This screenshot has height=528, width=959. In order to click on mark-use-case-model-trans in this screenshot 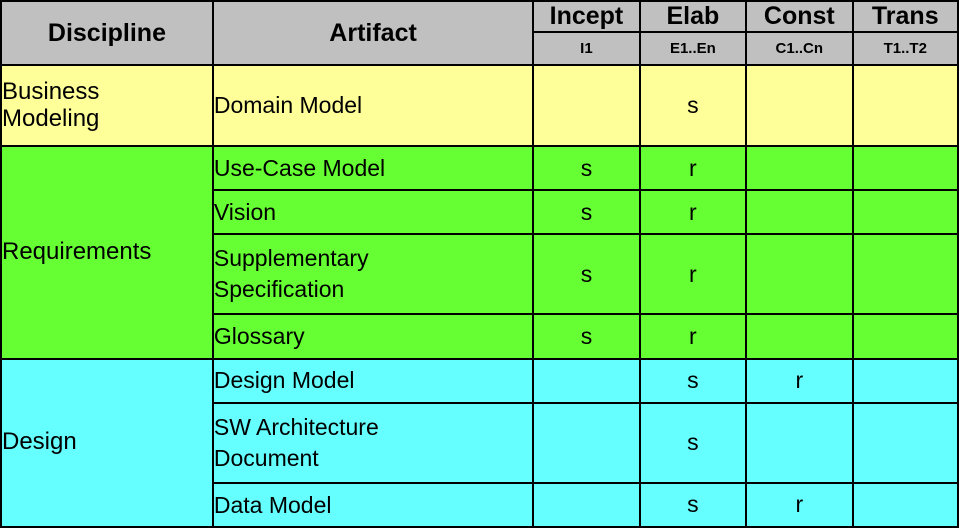, I will do `click(905, 168)`.